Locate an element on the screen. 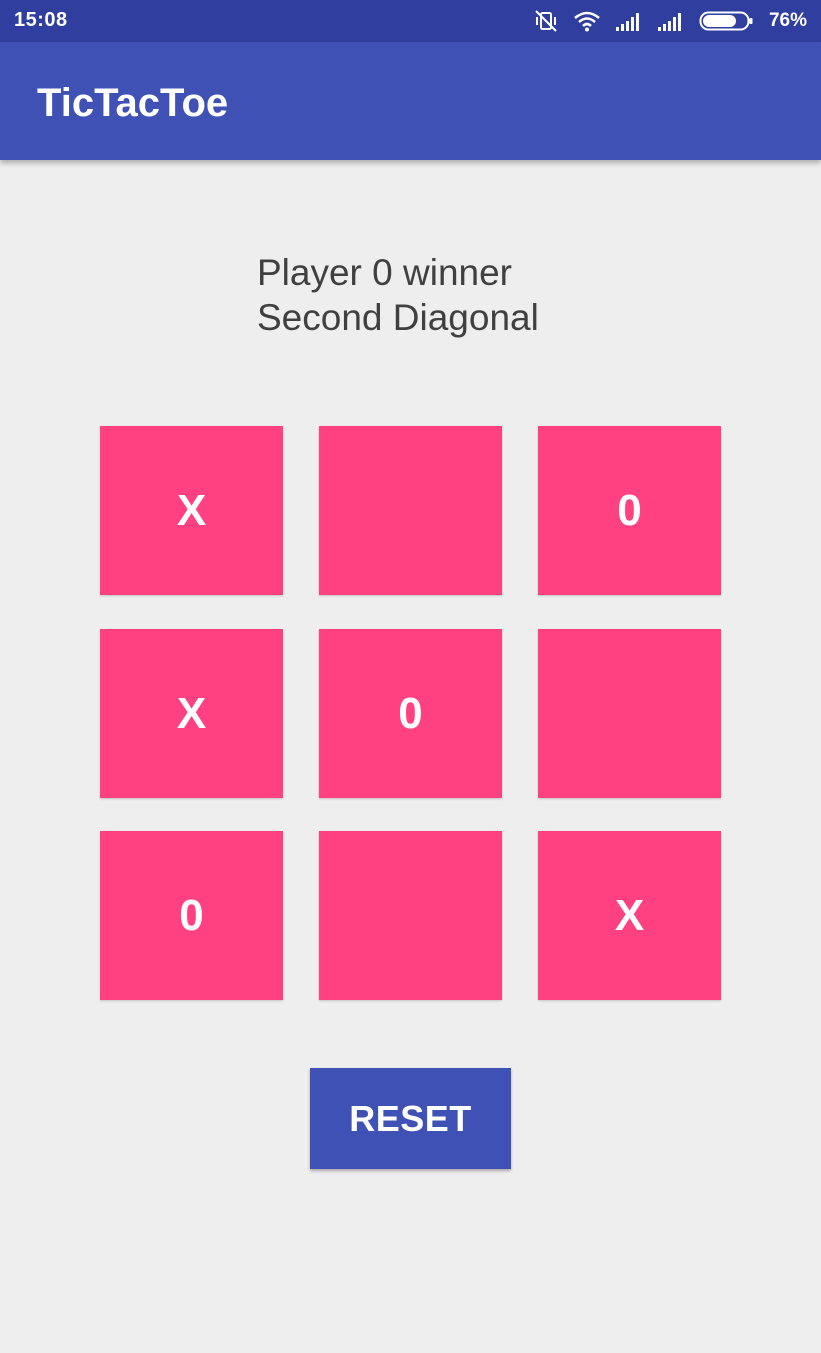 The height and width of the screenshot is (1353, 821). status-bar: 15:08 76% is located at coordinates (410, 21).